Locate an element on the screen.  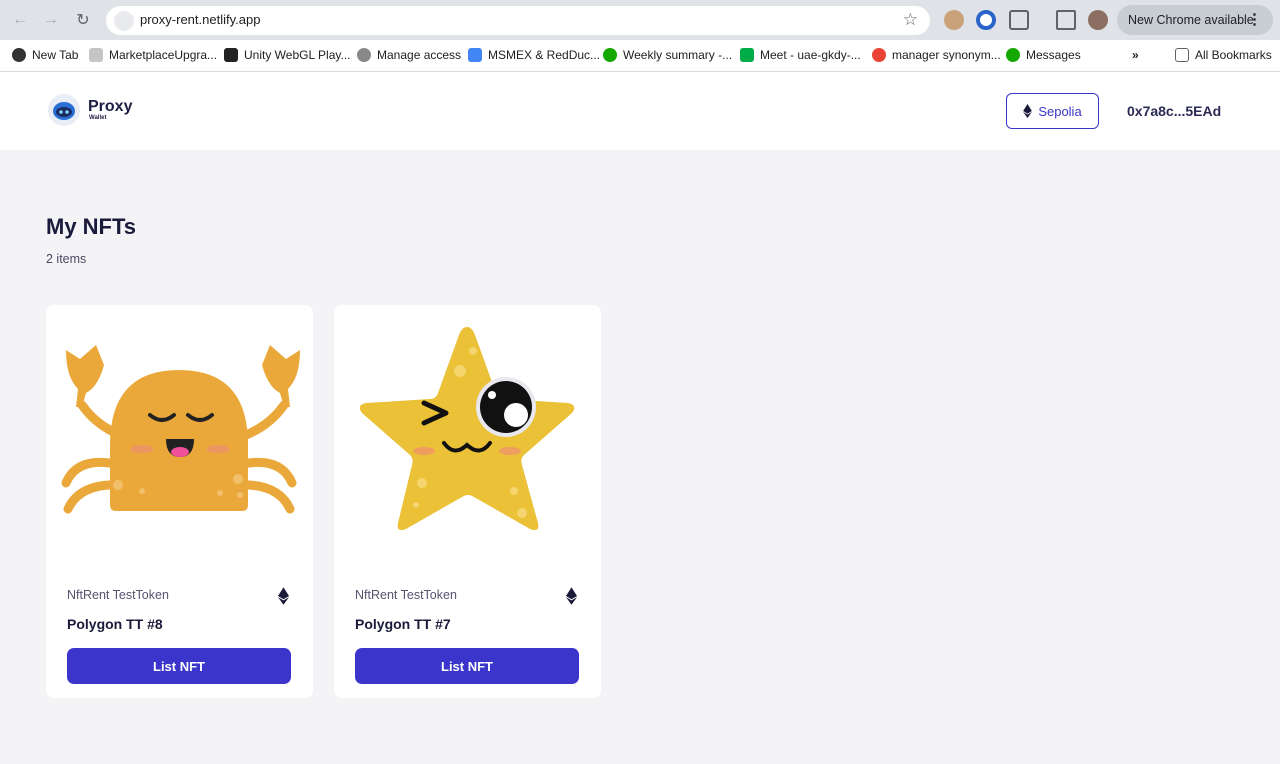
chrome-update-button: New Chrome available ⋮ is located at coordinates (1195, 20).